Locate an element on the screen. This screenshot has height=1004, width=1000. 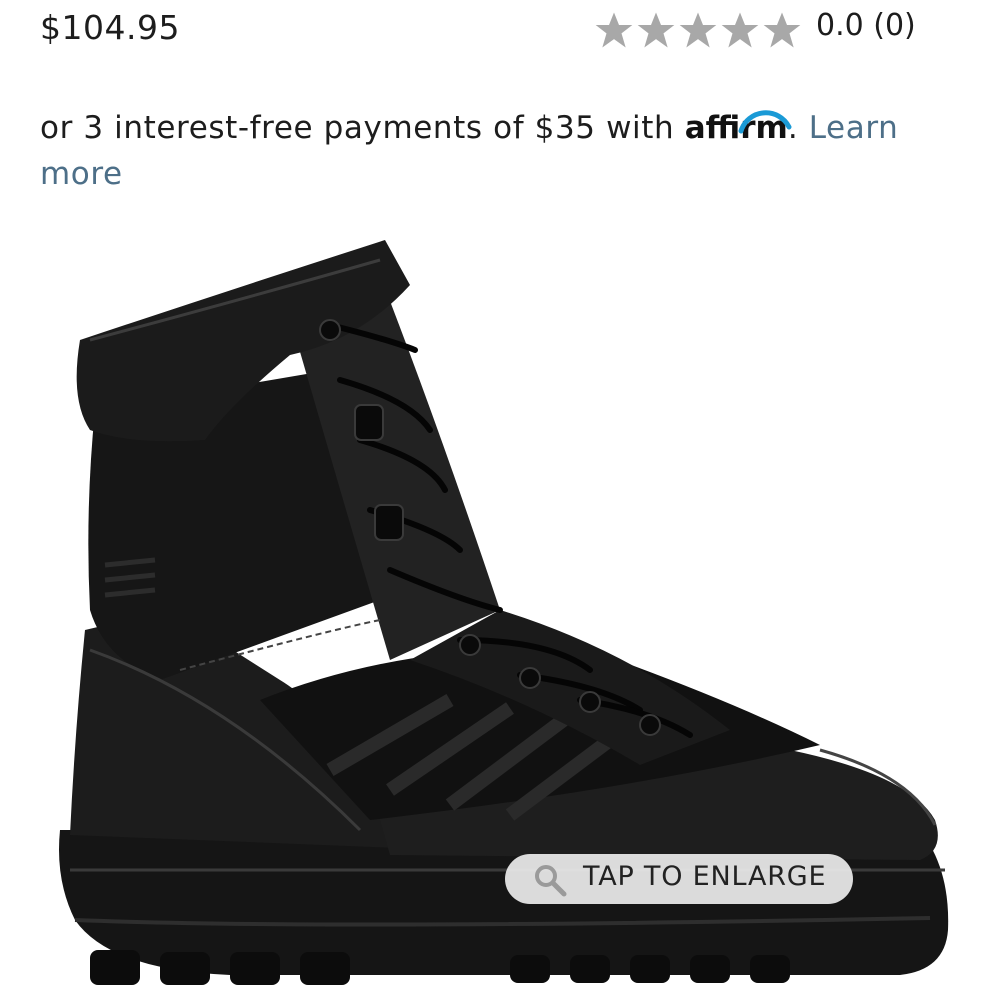
magnifier-icon is located at coordinates (551, 881).